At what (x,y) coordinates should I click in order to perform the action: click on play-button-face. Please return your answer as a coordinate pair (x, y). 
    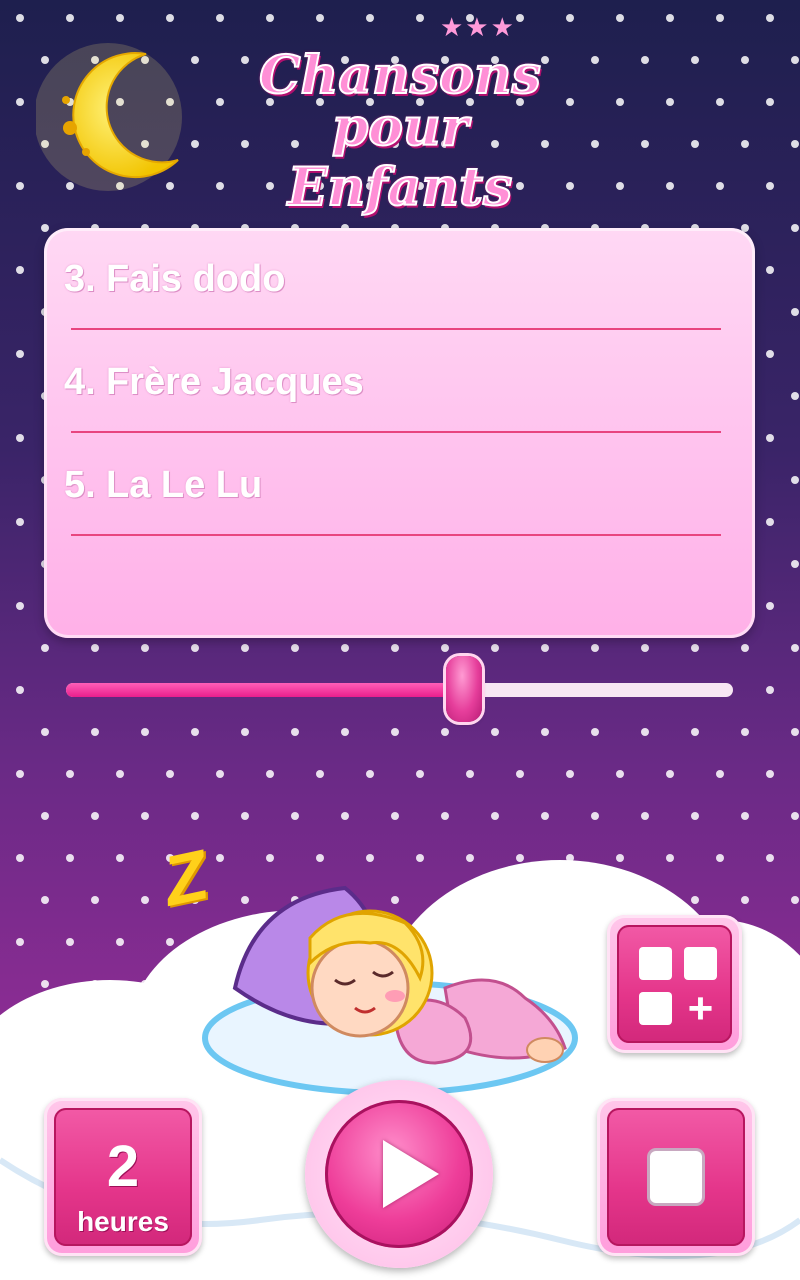
    Looking at the image, I should click on (399, 1174).